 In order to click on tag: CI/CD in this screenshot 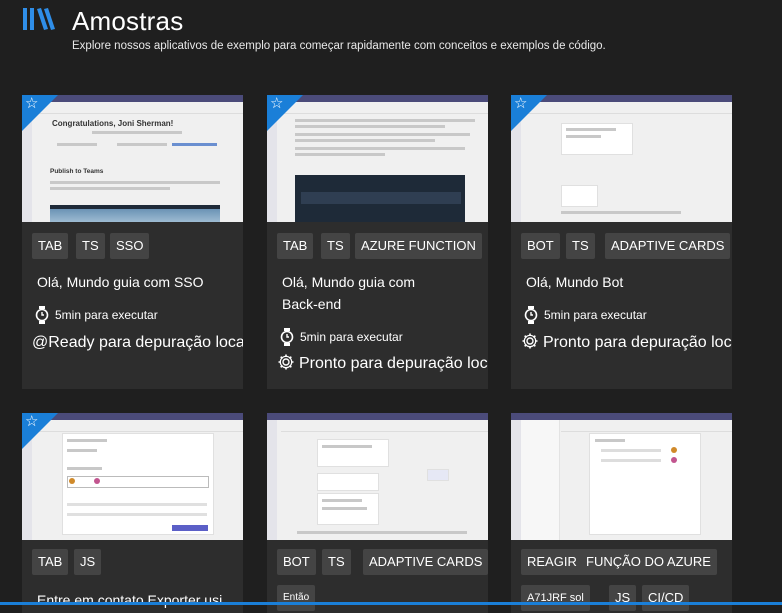, I will do `click(666, 598)`.